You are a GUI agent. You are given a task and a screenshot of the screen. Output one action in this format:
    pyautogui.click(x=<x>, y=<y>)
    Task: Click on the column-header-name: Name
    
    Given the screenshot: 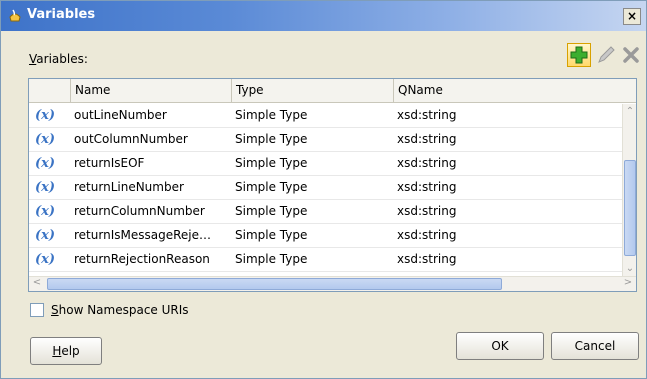 What is the action you would take?
    pyautogui.click(x=151, y=91)
    